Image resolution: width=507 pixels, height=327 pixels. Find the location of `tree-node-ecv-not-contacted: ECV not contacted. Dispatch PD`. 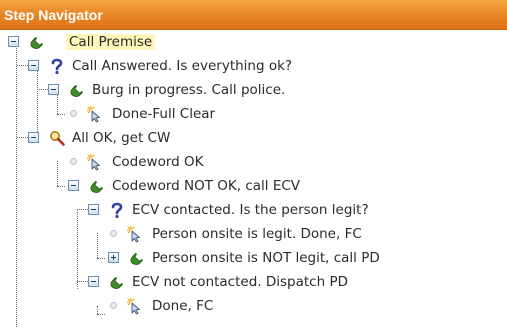

tree-node-ecv-not-contacted: ECV not contacted. Dispatch PD is located at coordinates (287, 282).